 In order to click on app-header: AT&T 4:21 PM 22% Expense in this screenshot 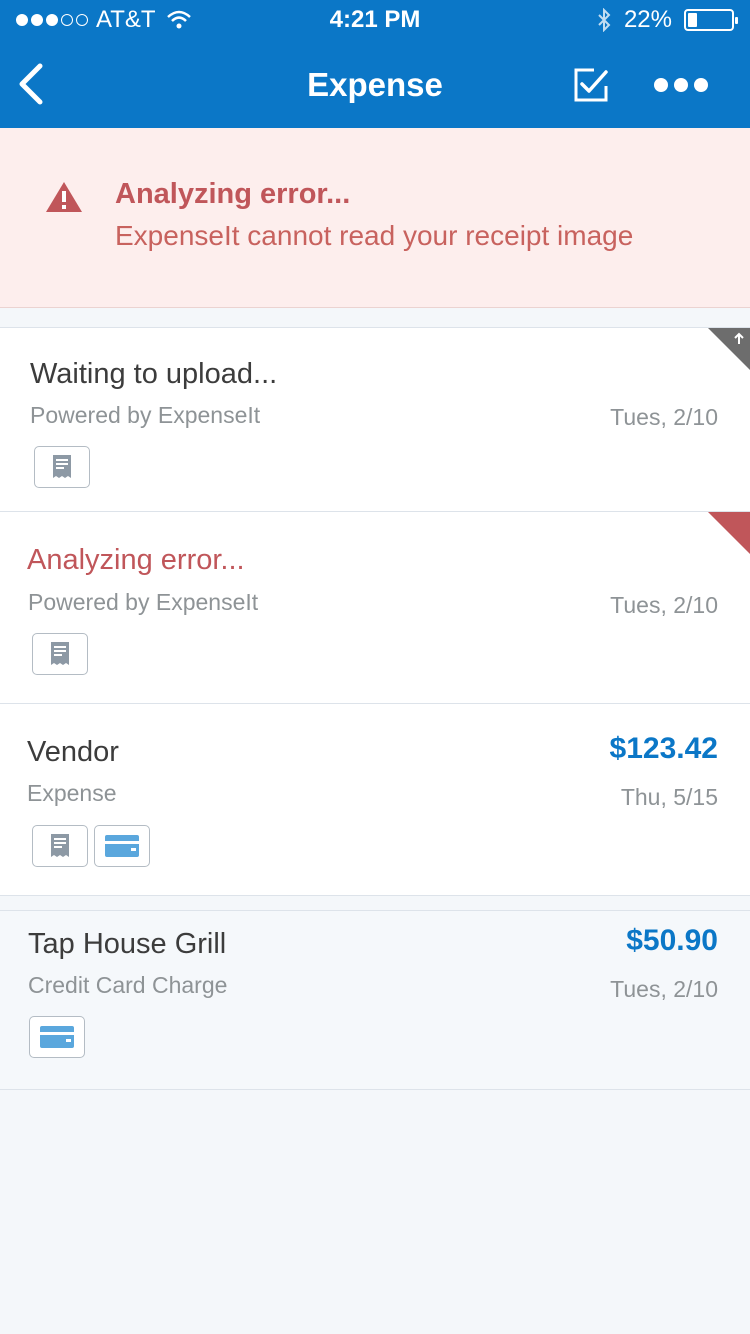, I will do `click(375, 64)`.